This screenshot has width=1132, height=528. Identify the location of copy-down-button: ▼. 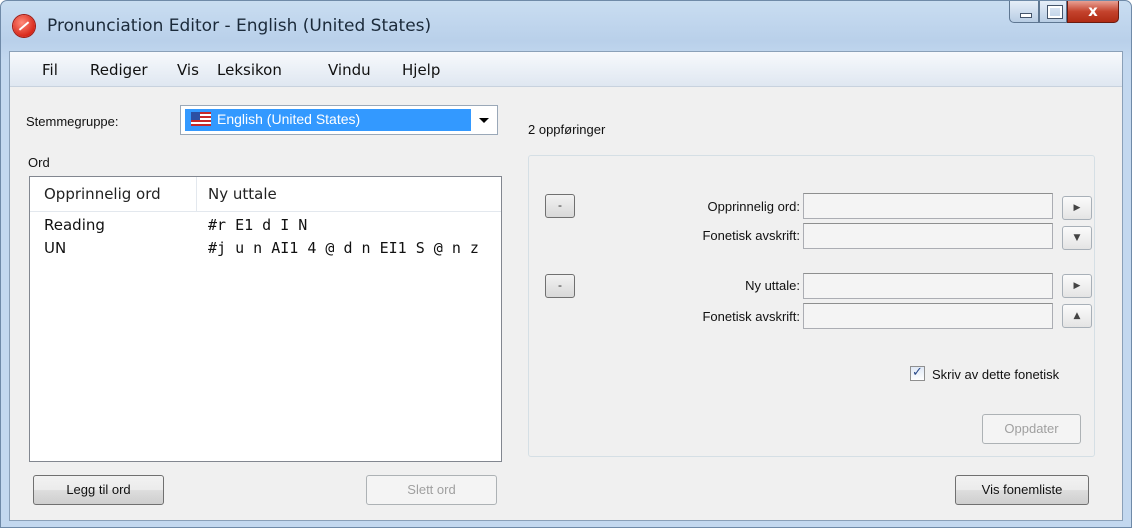
(1077, 238).